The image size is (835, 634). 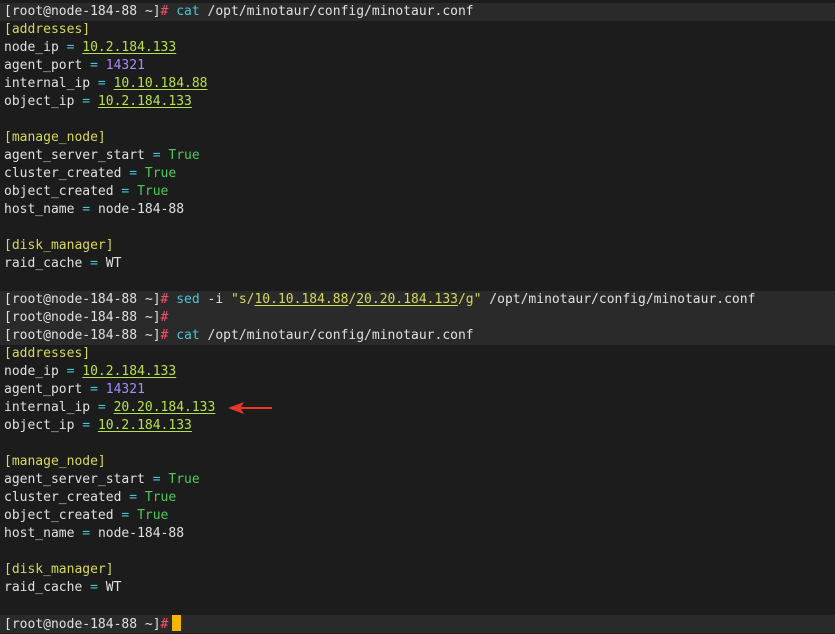 I want to click on sed-new-ip: 20.20.184.133, so click(x=407, y=299).